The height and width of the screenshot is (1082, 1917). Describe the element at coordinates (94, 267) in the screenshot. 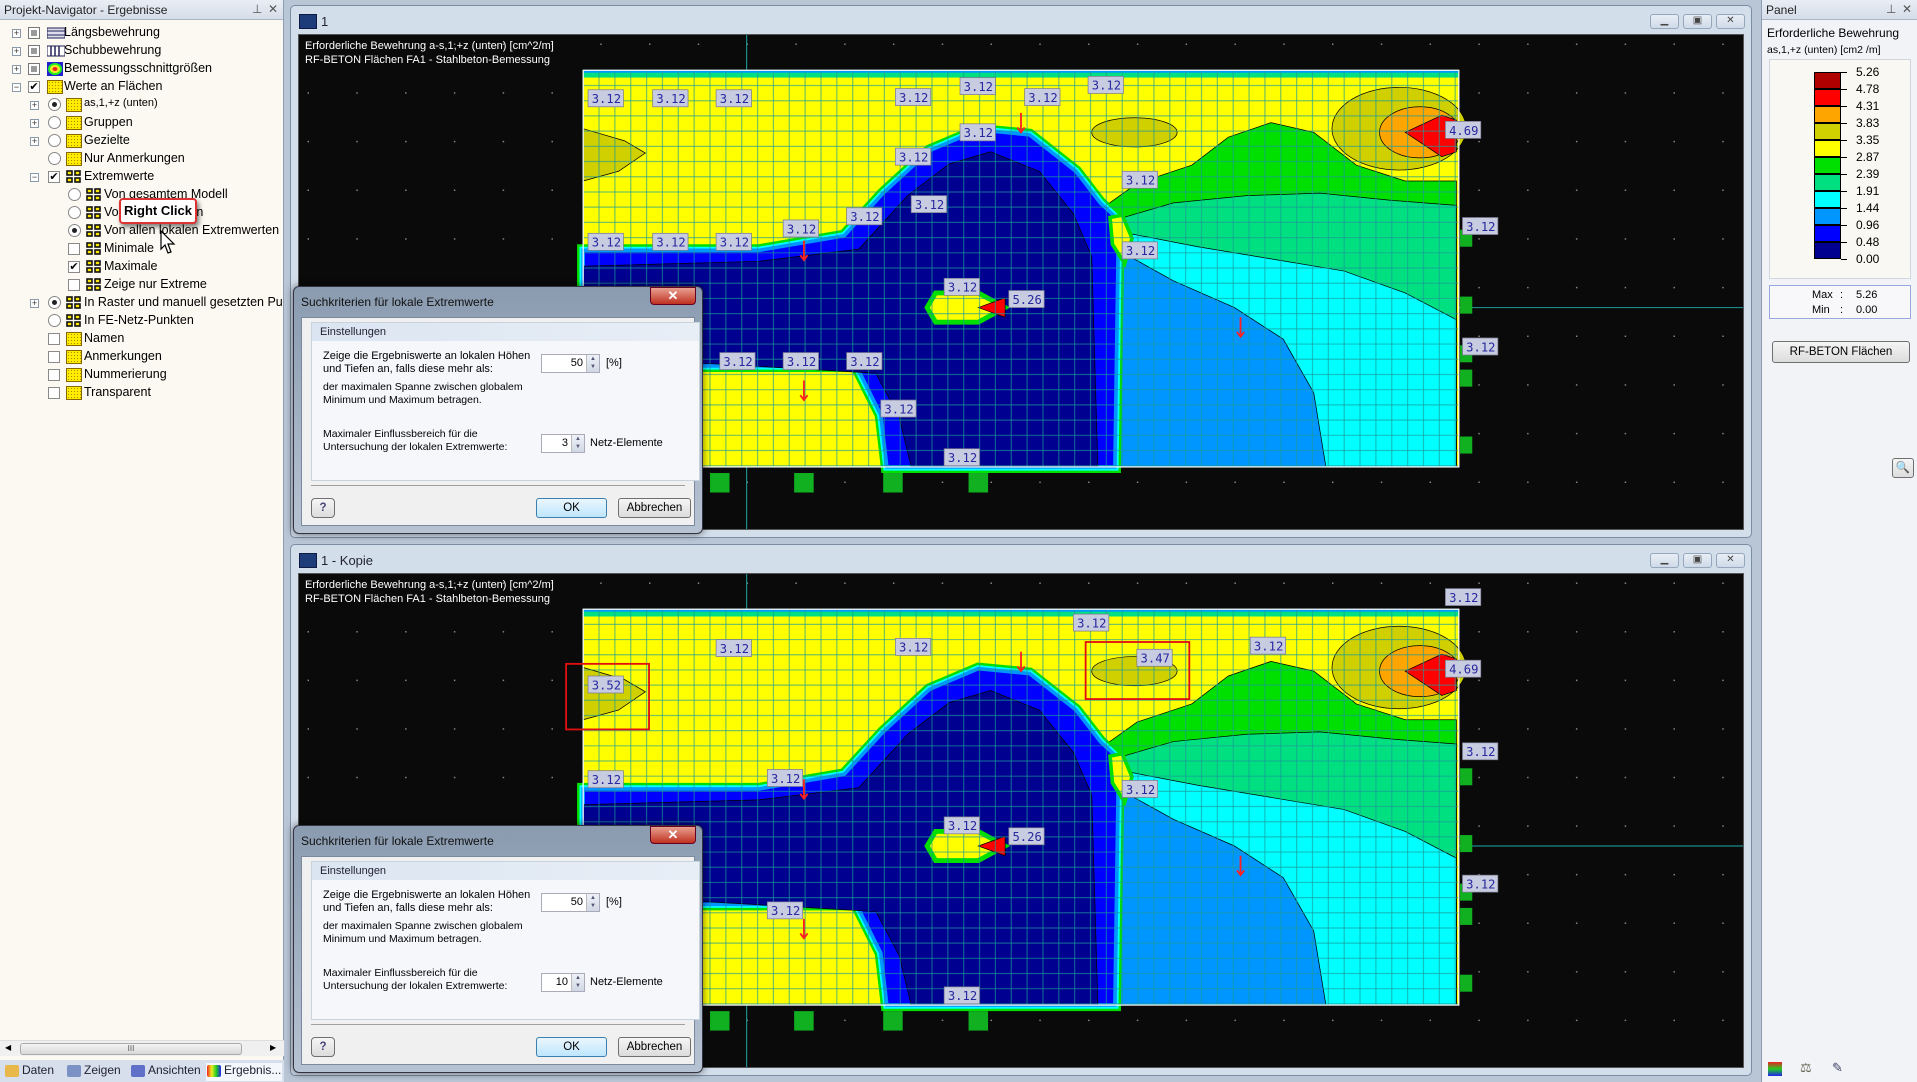

I see `extreme-values-icon` at that location.